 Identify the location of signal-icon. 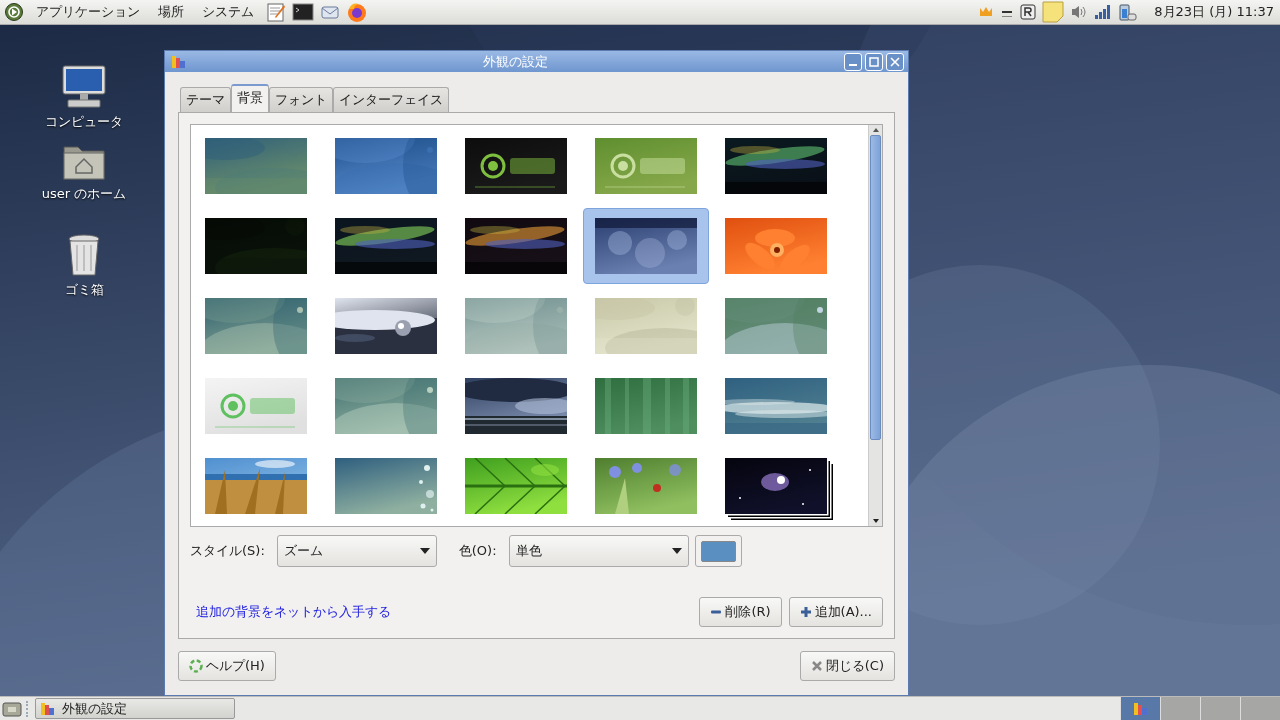
(1103, 12).